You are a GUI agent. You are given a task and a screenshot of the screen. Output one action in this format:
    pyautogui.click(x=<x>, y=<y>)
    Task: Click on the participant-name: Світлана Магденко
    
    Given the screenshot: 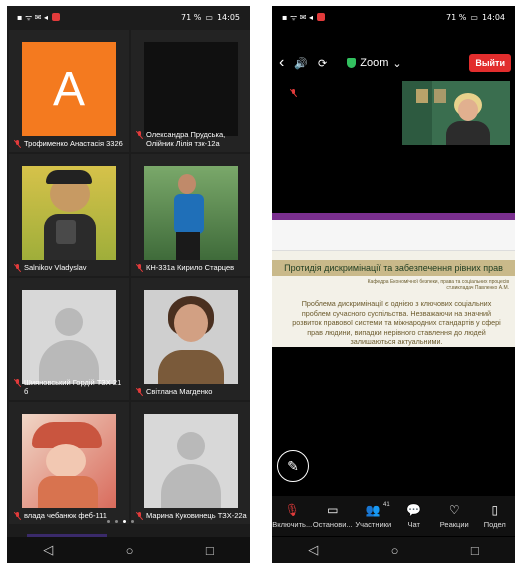 What is the action you would take?
    pyautogui.click(x=179, y=391)
    